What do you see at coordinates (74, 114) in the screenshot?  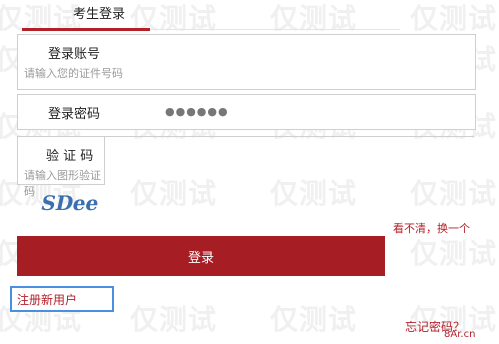 I see `password-label: 登录密码` at bounding box center [74, 114].